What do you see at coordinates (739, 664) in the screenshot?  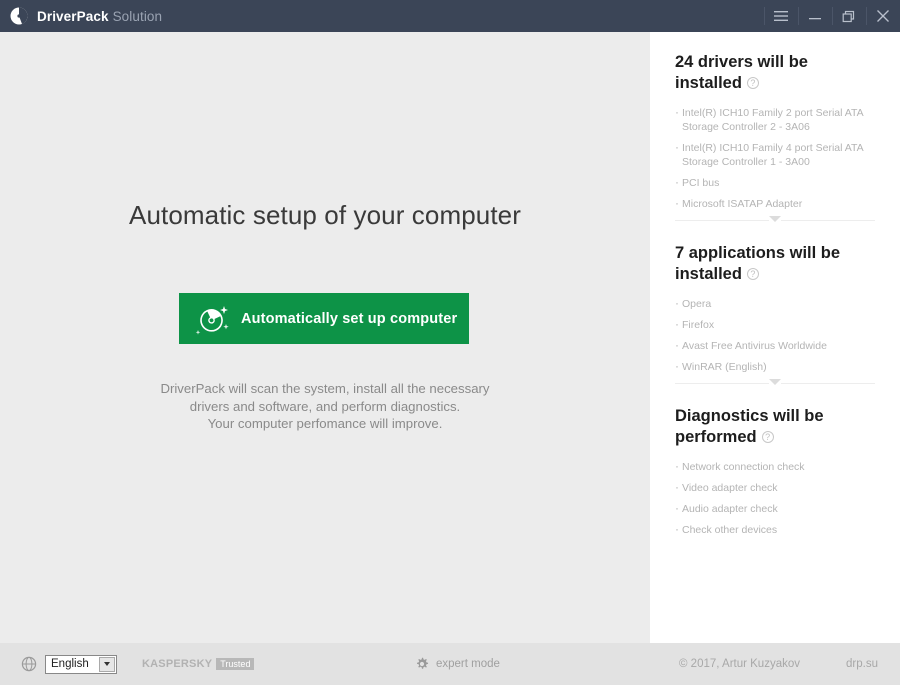 I see `copyright-text: © 2017, Artur Kuzyakov` at bounding box center [739, 664].